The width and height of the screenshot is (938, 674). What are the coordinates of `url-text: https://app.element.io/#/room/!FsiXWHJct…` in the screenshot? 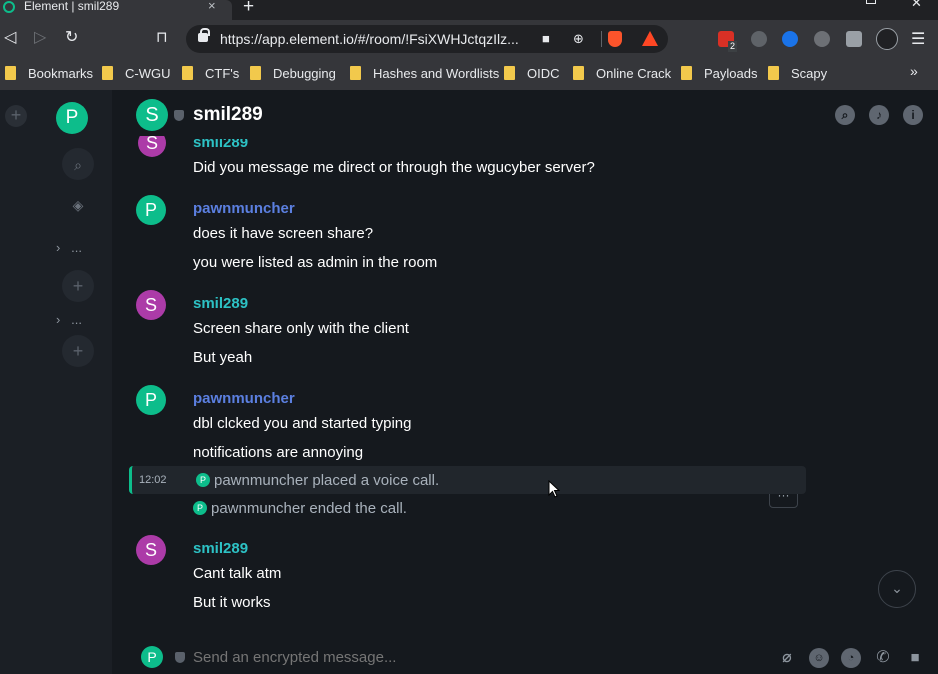 It's located at (369, 39).